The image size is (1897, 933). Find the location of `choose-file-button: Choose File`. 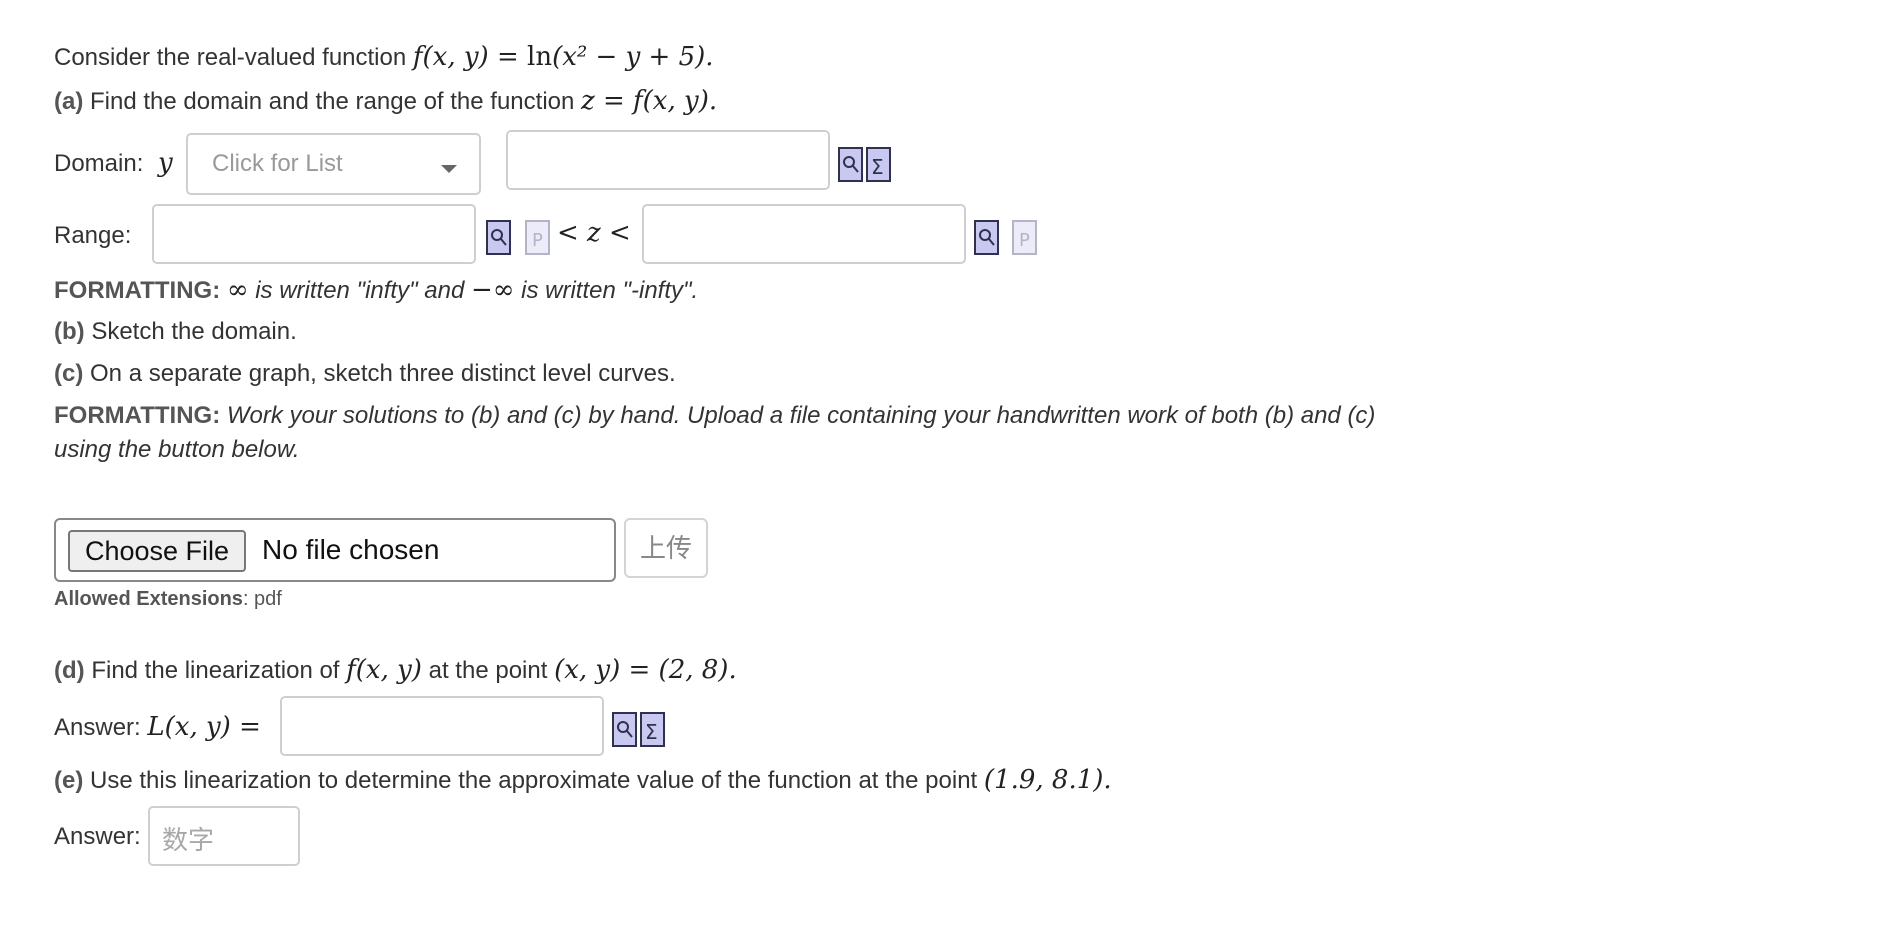

choose-file-button: Choose File is located at coordinates (157, 551).